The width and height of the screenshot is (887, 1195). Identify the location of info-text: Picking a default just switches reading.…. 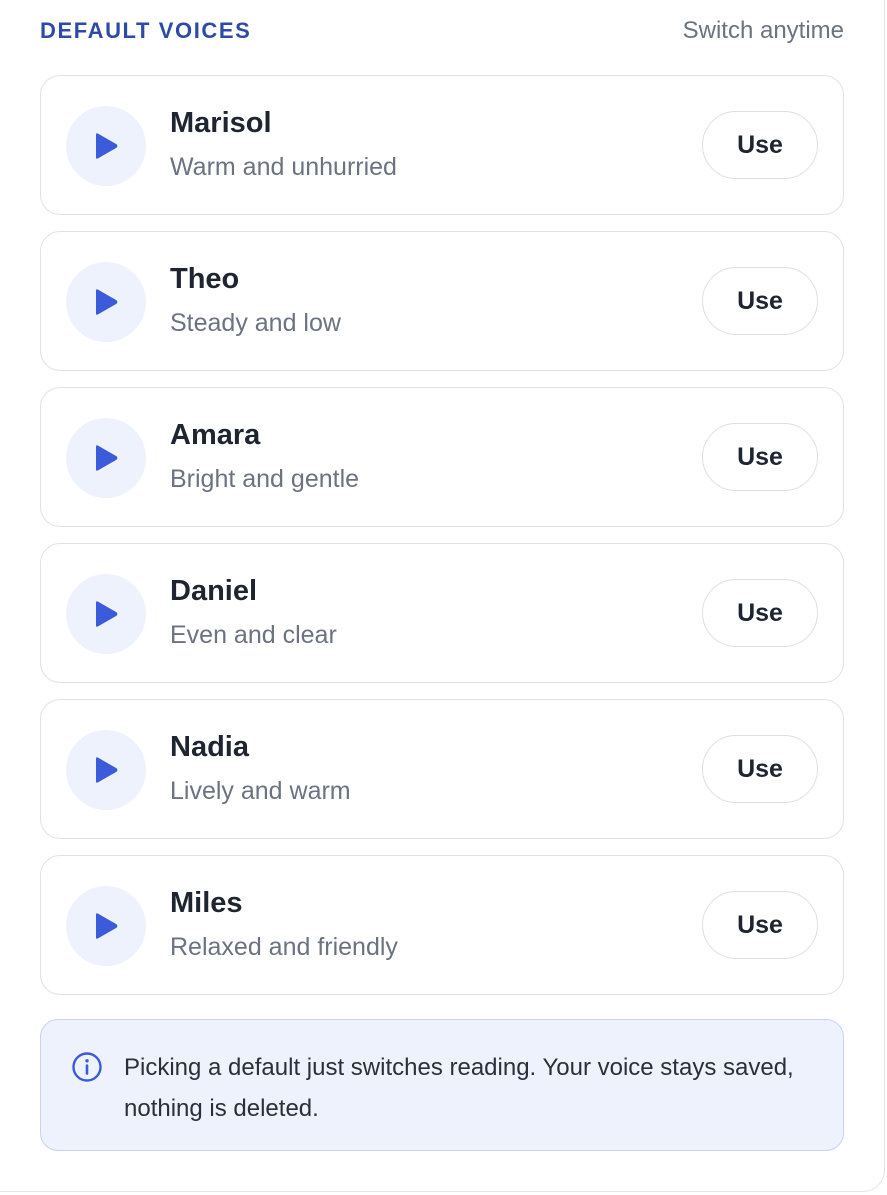
(459, 1088).